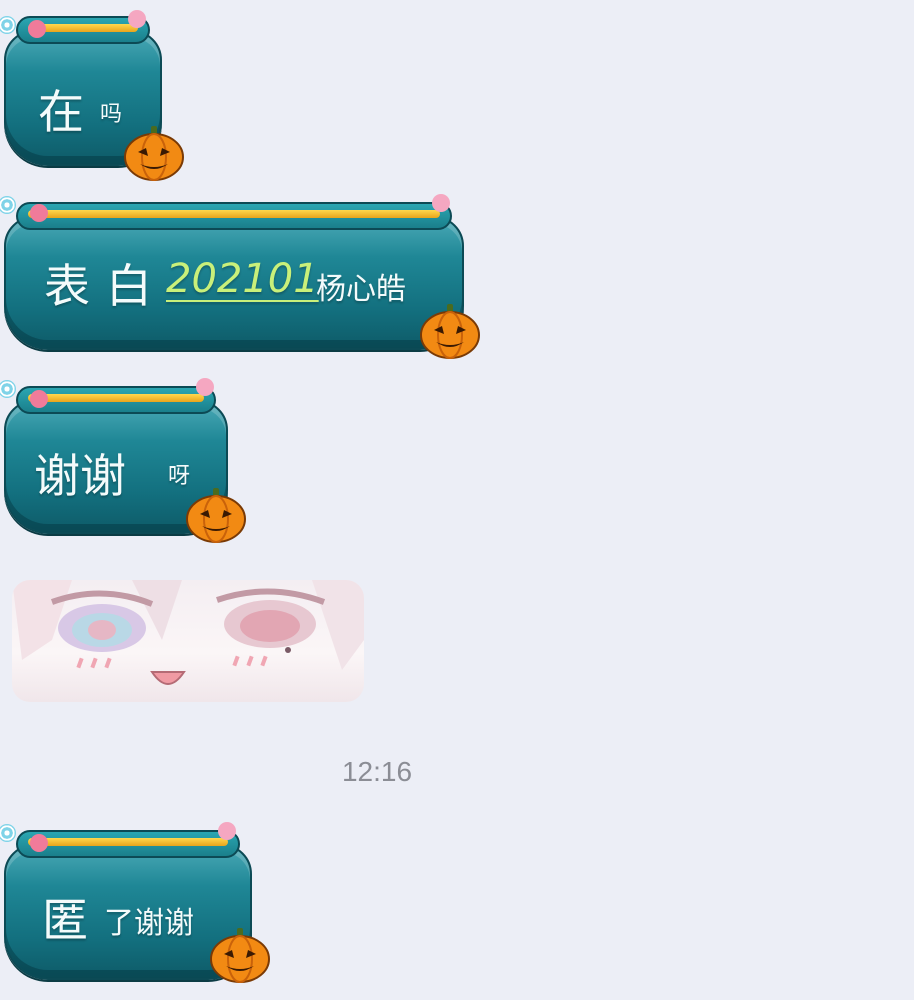 This screenshot has width=914, height=1000. Describe the element at coordinates (106, 286) in the screenshot. I see `message-main-text: 表白` at that location.